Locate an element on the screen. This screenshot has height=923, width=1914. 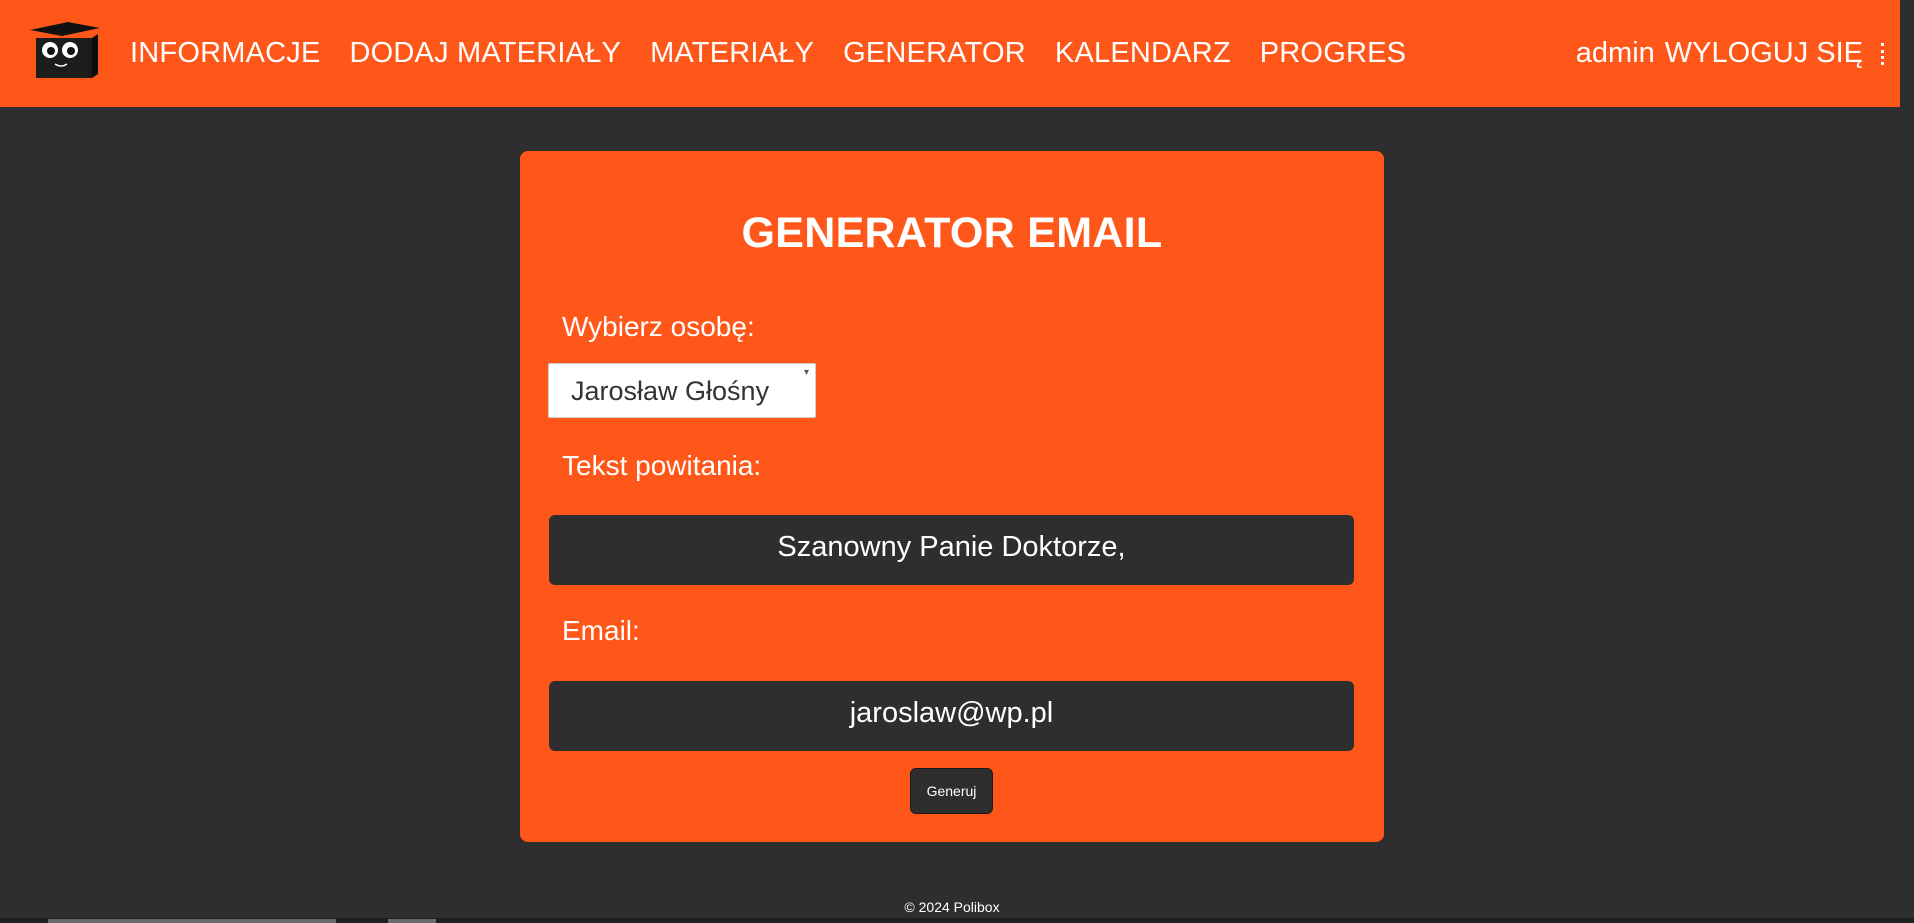
chevron-down-icon: ▾ is located at coordinates (806, 372).